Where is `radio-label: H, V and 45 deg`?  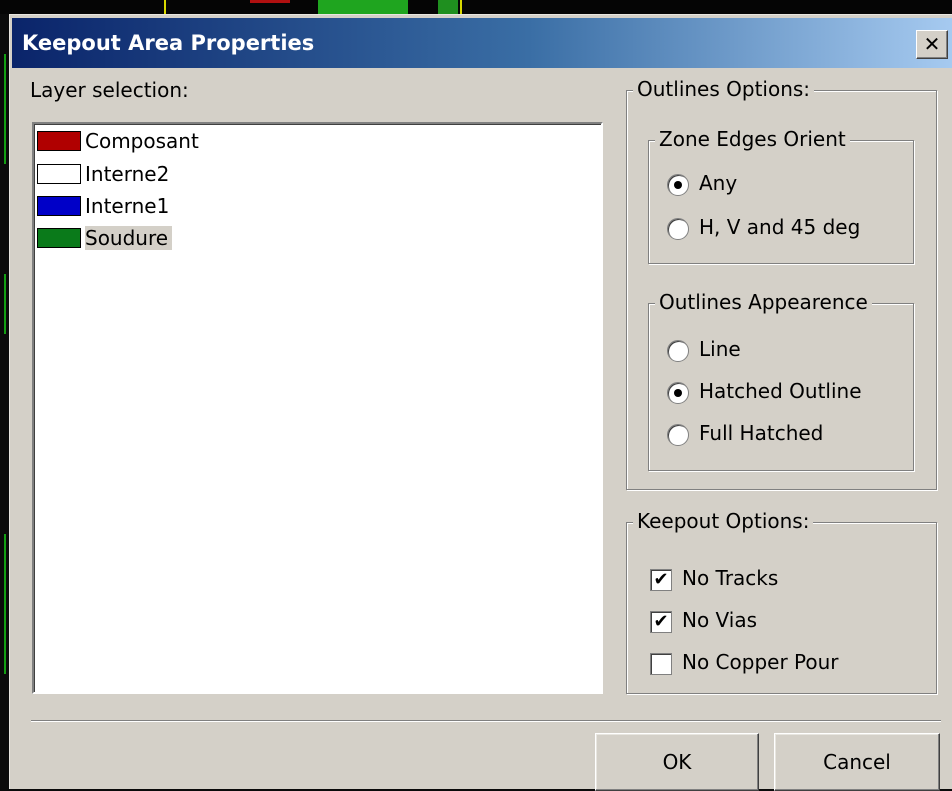
radio-label: H, V and 45 deg is located at coordinates (780, 227).